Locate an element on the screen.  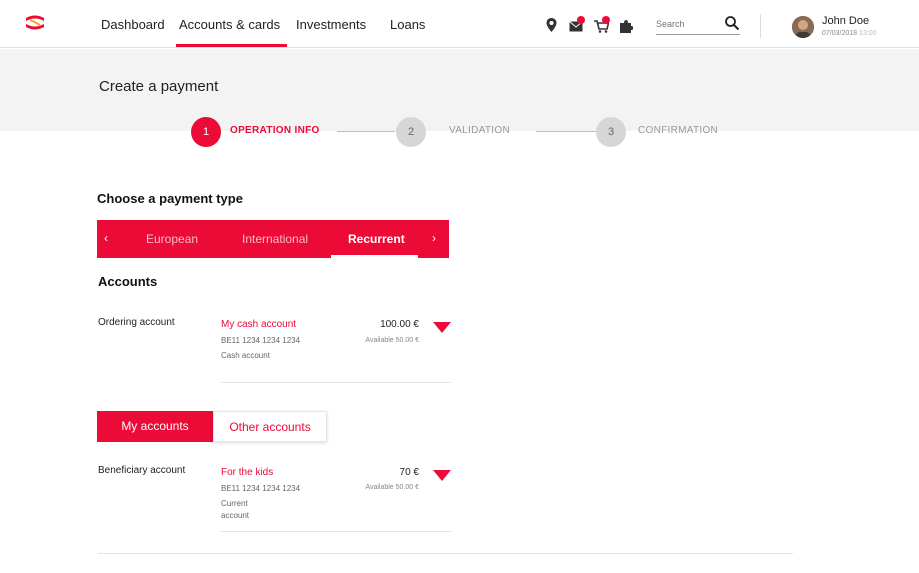
ordering-account-amount: 100.00 € is located at coordinates (399, 324).